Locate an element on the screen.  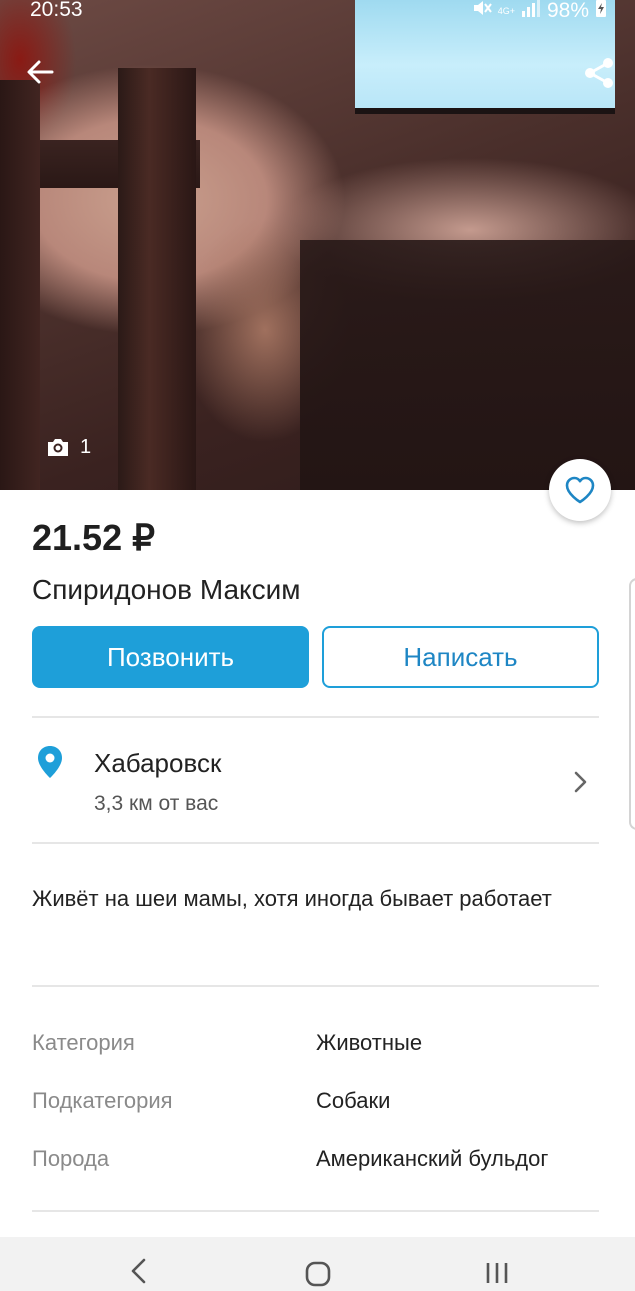
photo-count: 1 is located at coordinates (86, 446).